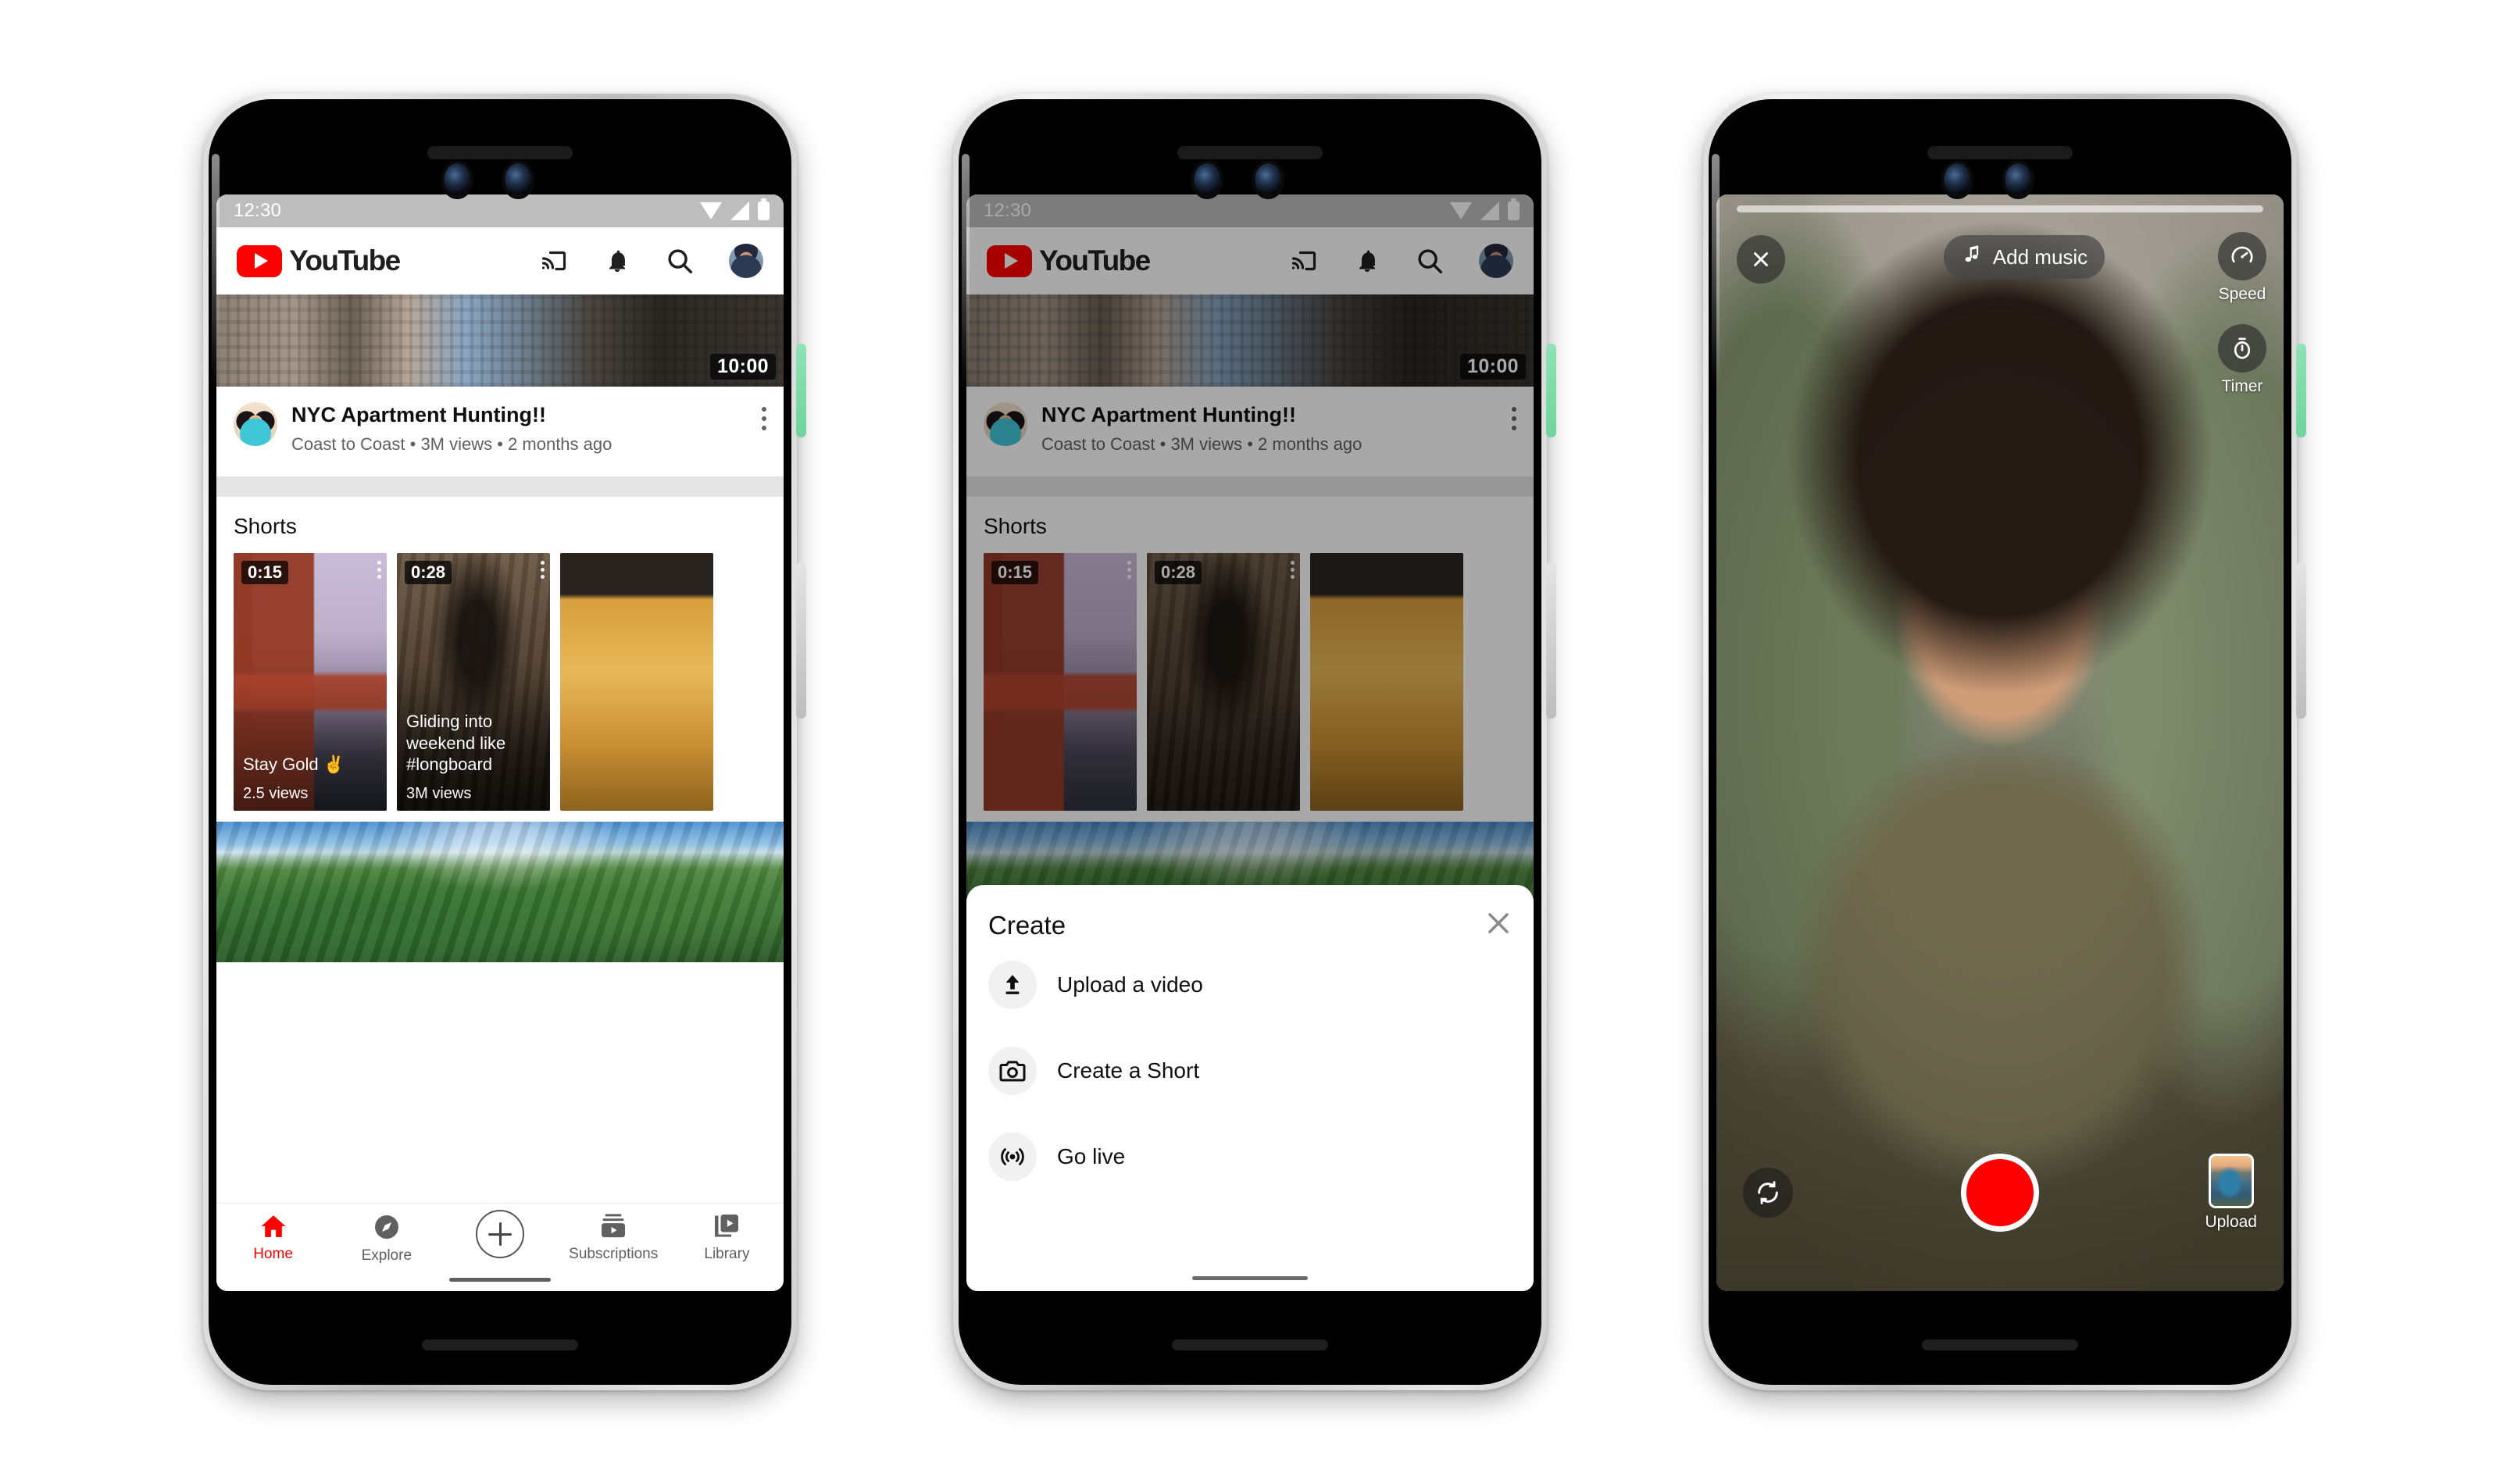  I want to click on camera-tool-rail: Speed Timer, so click(2242, 314).